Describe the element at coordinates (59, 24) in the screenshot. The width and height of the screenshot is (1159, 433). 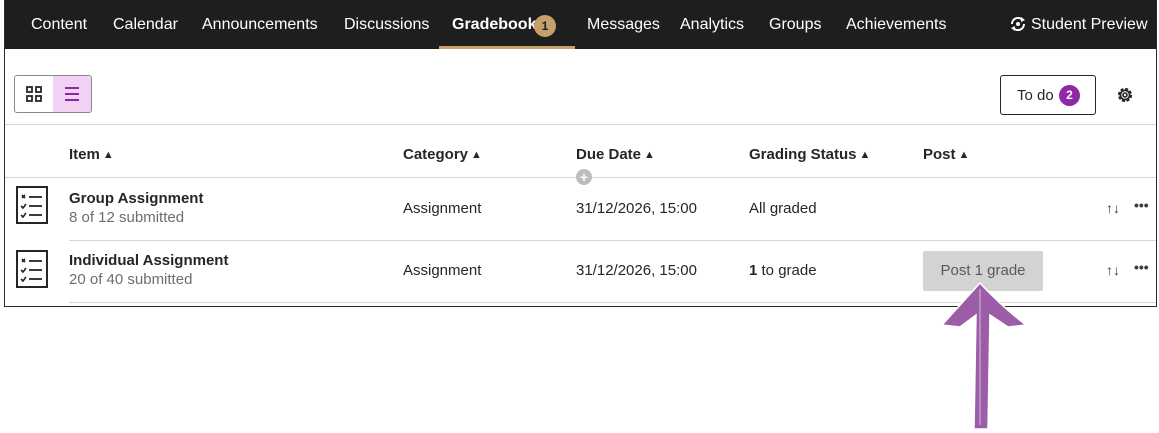
I see `nav-content: Content` at that location.